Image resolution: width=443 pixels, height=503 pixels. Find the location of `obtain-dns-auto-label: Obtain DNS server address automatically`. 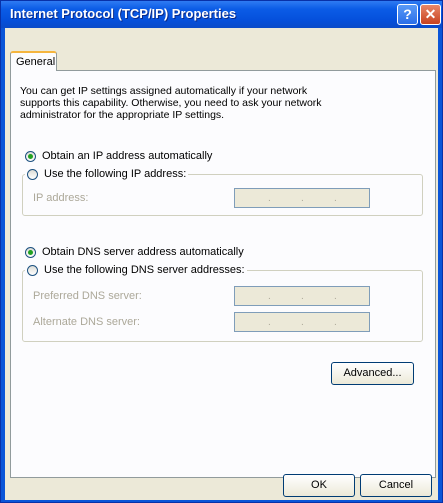

obtain-dns-auto-label: Obtain DNS server address automatically is located at coordinates (143, 252).